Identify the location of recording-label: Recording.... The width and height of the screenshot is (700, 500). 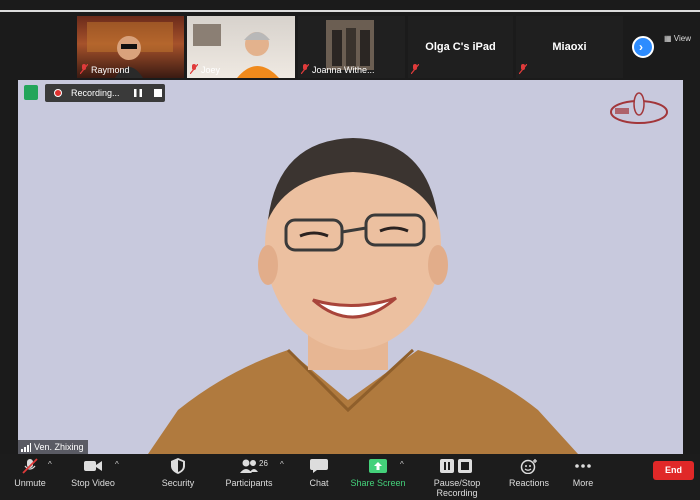
(95, 93).